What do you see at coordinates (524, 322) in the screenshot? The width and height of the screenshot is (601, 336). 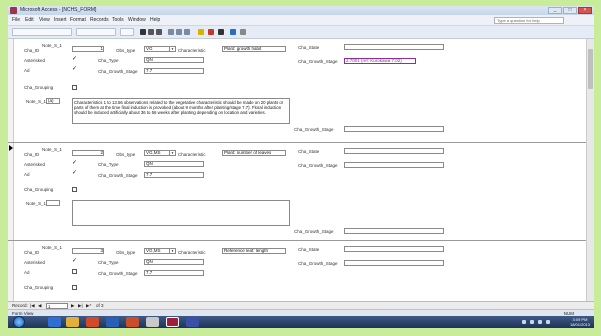 I see `tray-arrow-icon` at bounding box center [524, 322].